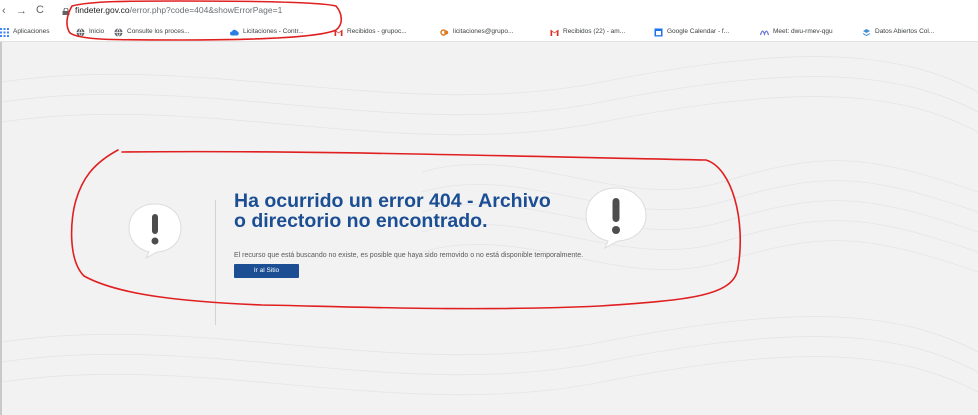 The image size is (978, 415). What do you see at coordinates (215, 262) in the screenshot?
I see `vertical-divider` at bounding box center [215, 262].